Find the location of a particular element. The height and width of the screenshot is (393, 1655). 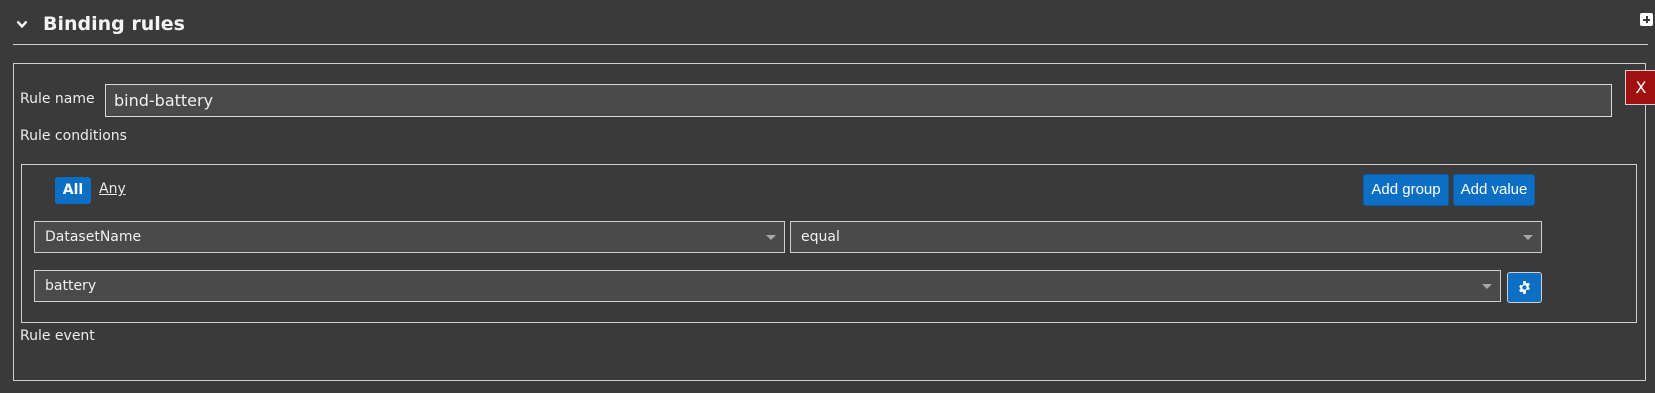

gear-icon is located at coordinates (1524, 287).